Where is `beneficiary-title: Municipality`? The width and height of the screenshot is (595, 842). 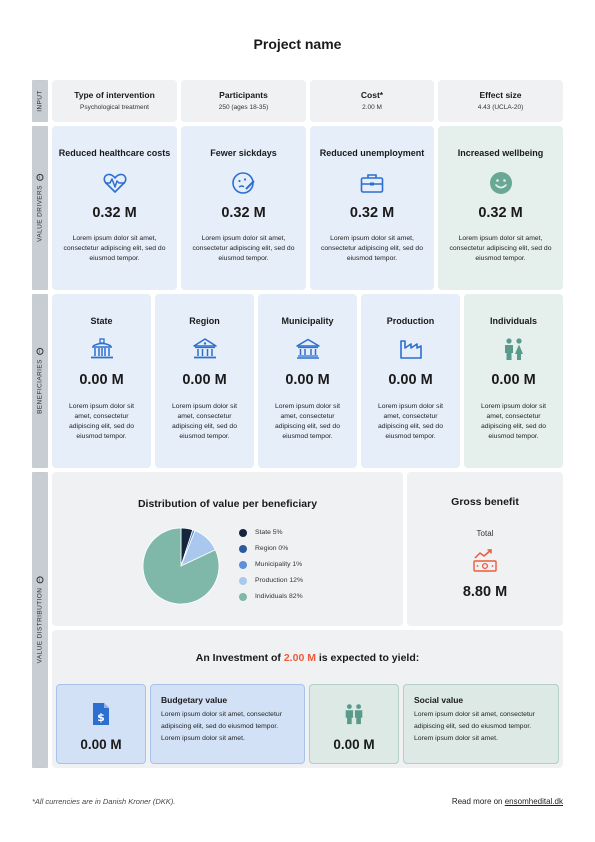 beneficiary-title: Municipality is located at coordinates (307, 321).